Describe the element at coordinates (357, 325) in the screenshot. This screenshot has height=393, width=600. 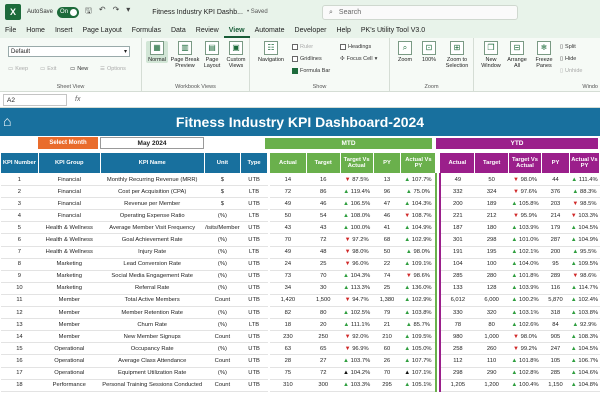
I see `mtd-tva-cell: ▲ 111.1%` at that location.